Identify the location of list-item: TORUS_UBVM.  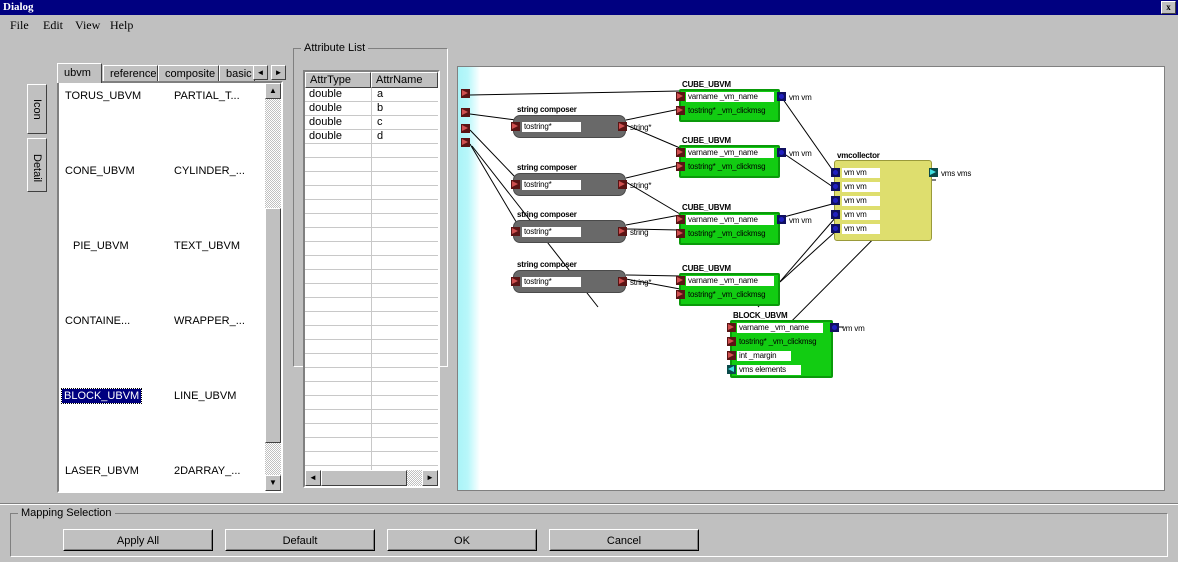
(103, 96).